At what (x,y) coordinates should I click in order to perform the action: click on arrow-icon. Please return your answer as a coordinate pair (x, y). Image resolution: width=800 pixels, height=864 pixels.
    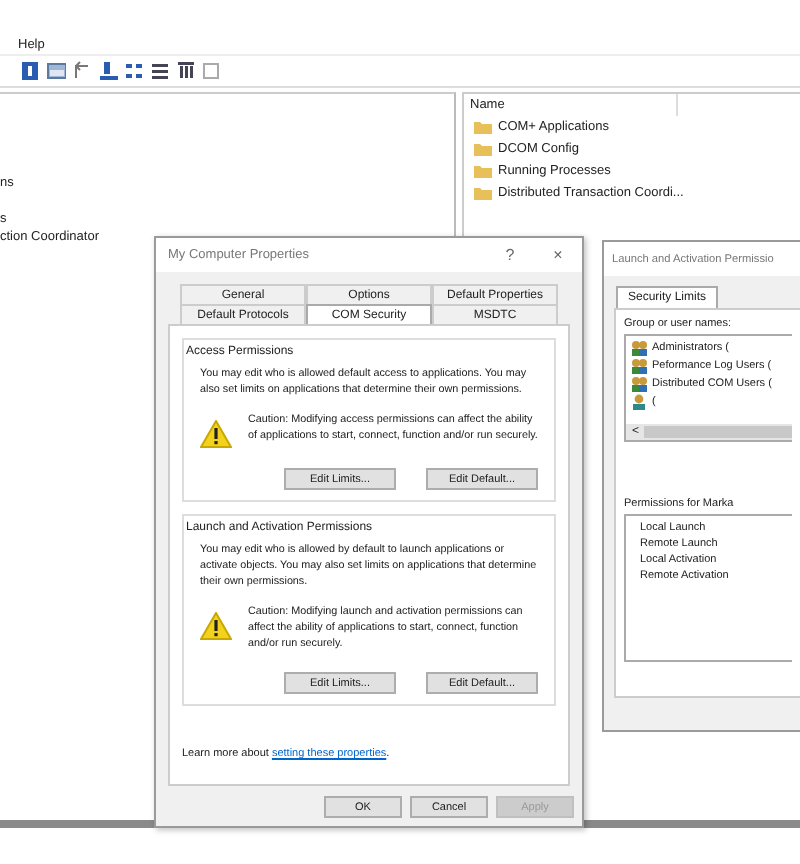
    Looking at the image, I should click on (82, 71).